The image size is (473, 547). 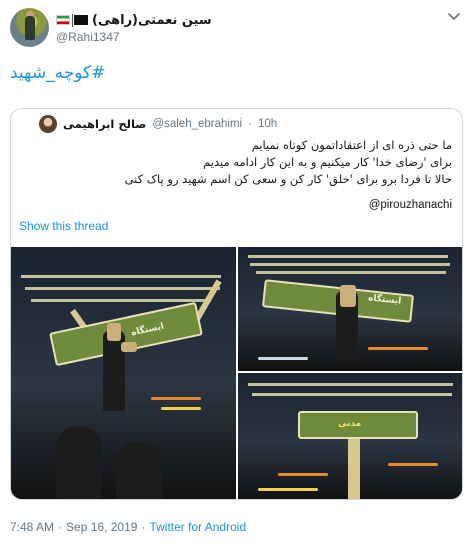 I want to click on show-thread-link: Show this thread, so click(x=63, y=226).